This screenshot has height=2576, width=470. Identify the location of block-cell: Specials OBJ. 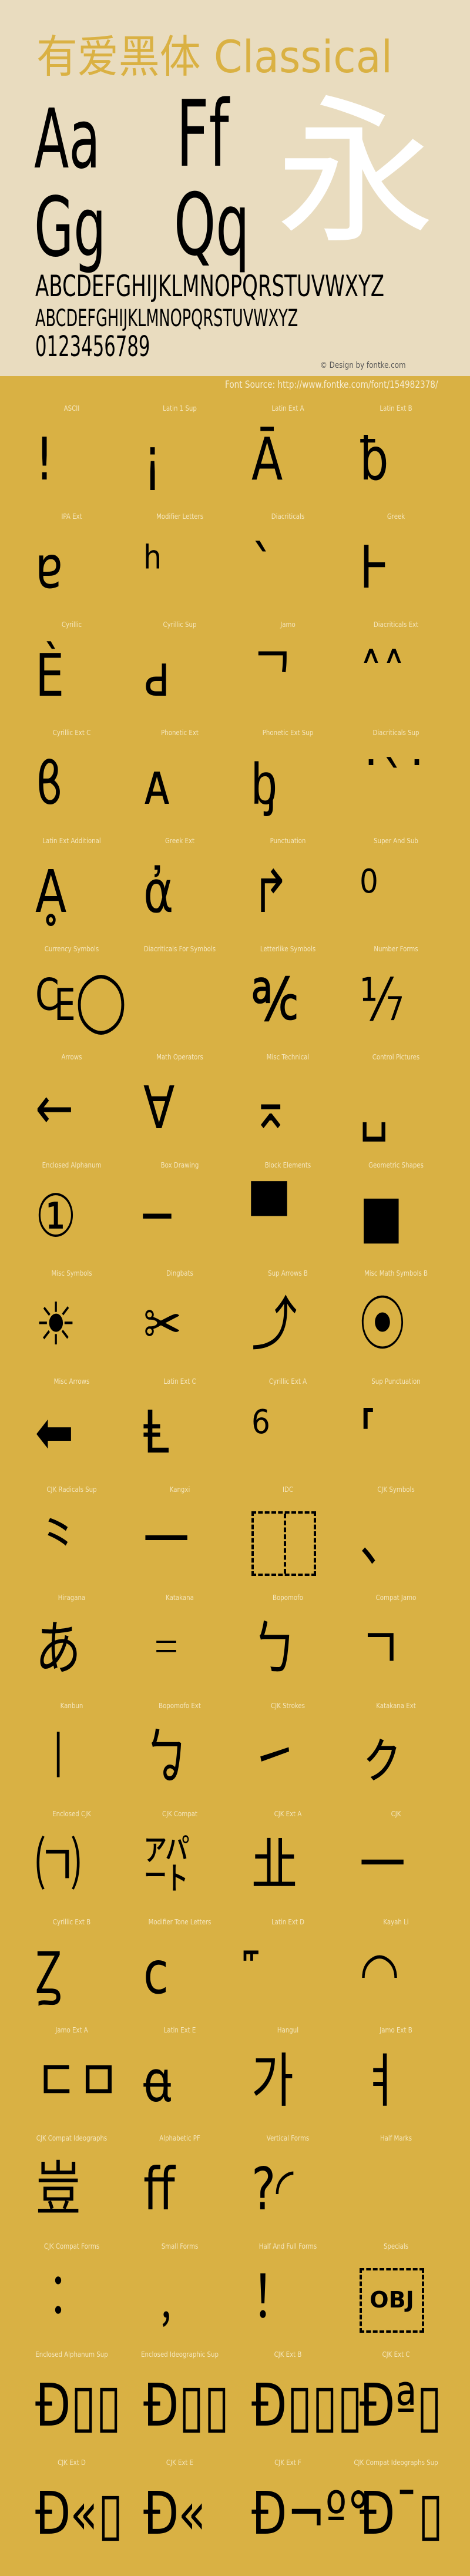
(396, 2292).